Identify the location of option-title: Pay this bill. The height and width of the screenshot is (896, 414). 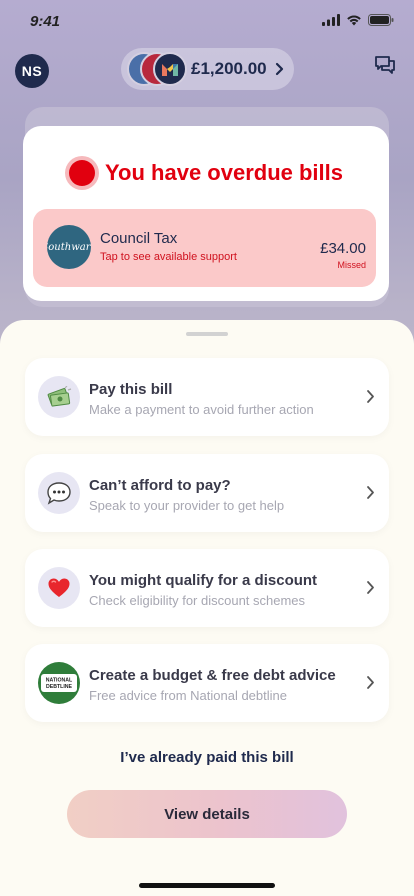
(131, 389).